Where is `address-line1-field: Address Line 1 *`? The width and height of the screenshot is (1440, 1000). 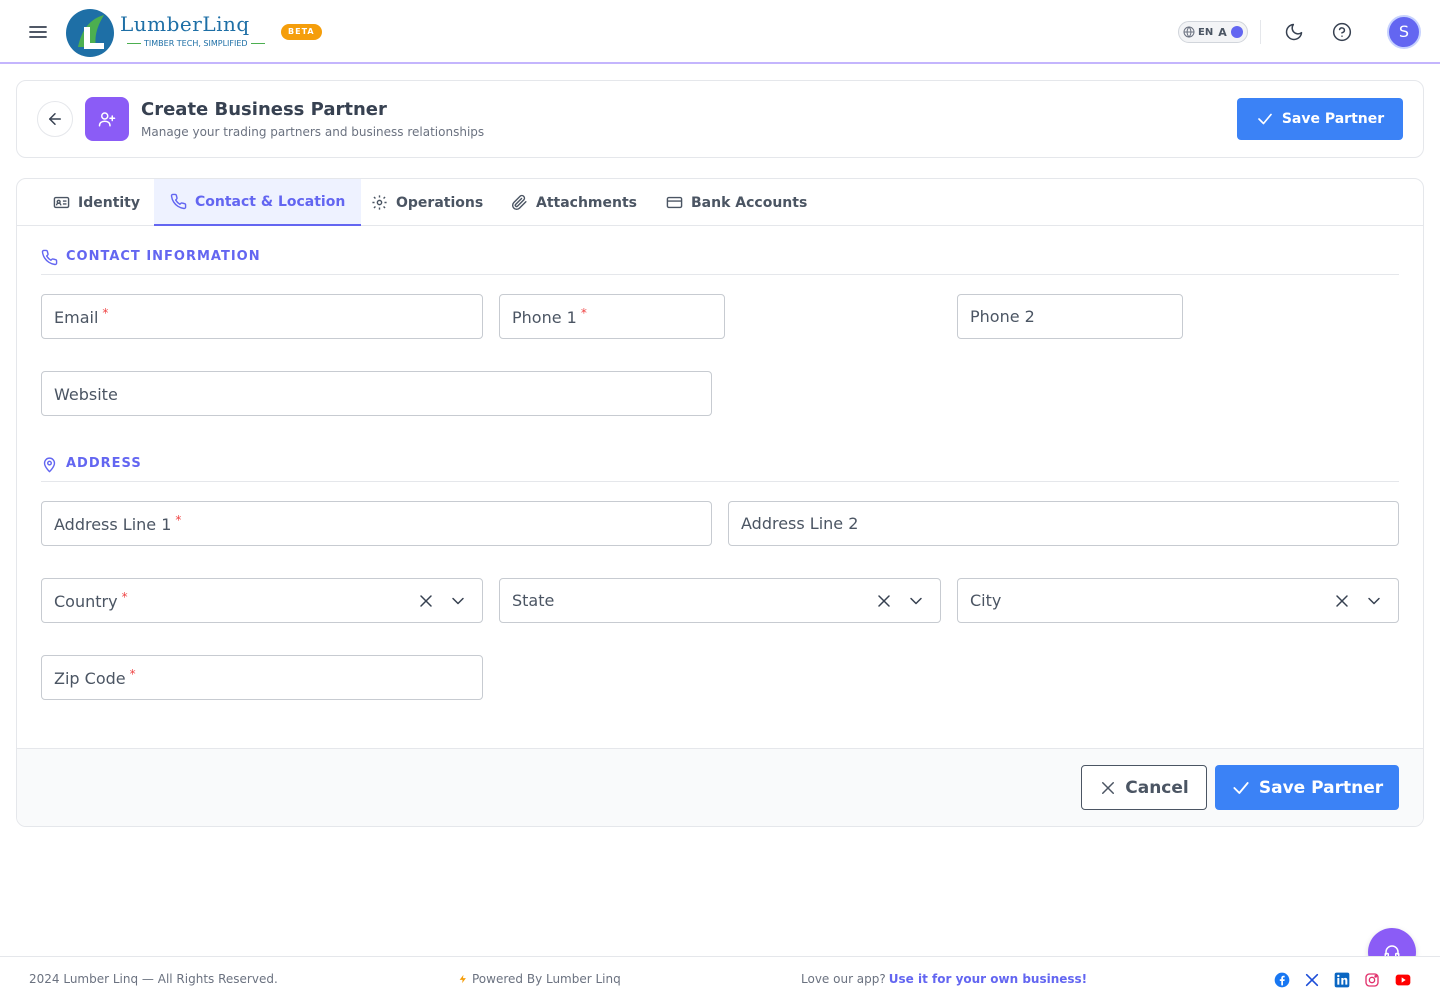
address-line1-field: Address Line 1 * is located at coordinates (376, 523).